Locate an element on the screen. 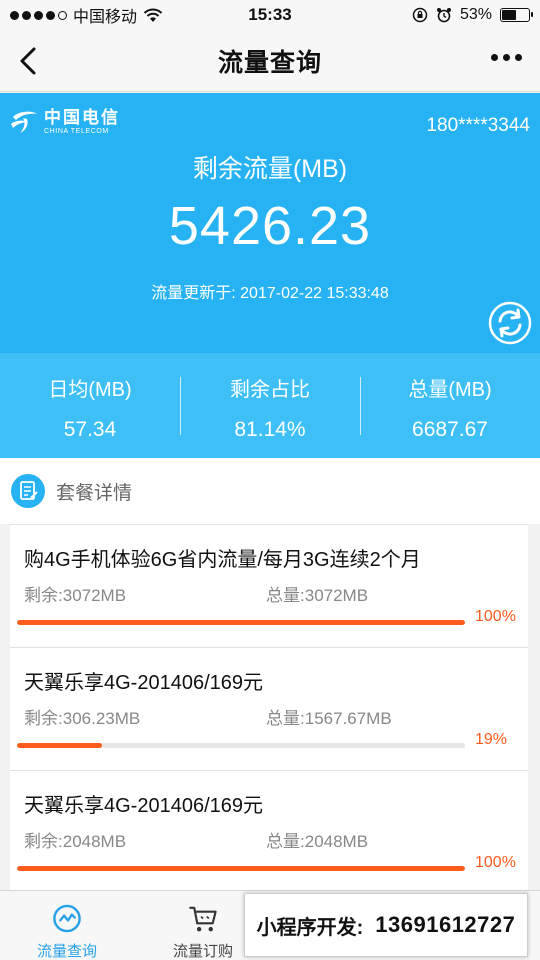  refresh-icon is located at coordinates (510, 323).